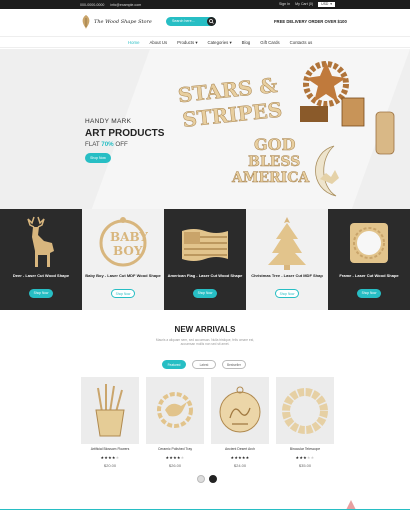  What do you see at coordinates (213, 479) in the screenshot?
I see `carousel-dot-active` at bounding box center [213, 479].